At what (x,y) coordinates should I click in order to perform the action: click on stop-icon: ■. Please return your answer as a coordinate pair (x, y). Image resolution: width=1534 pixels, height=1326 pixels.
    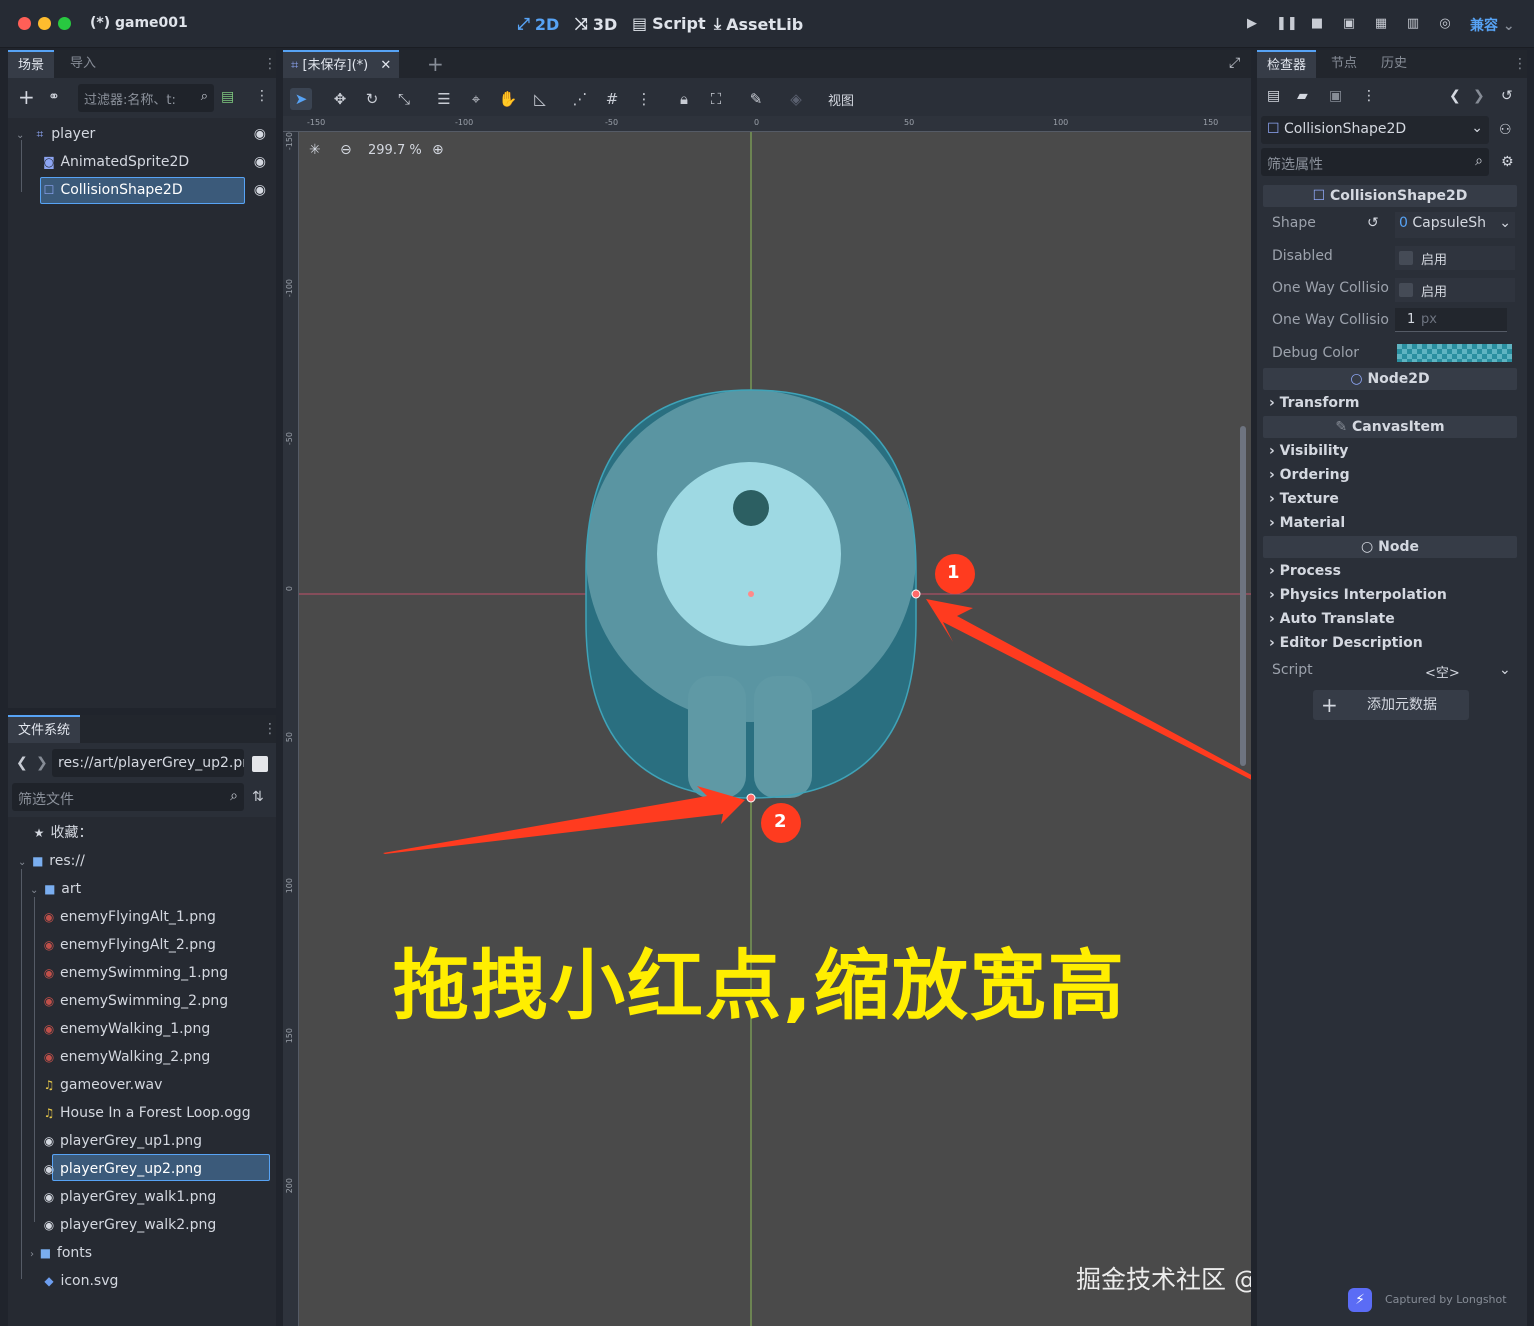
    Looking at the image, I should click on (1317, 24).